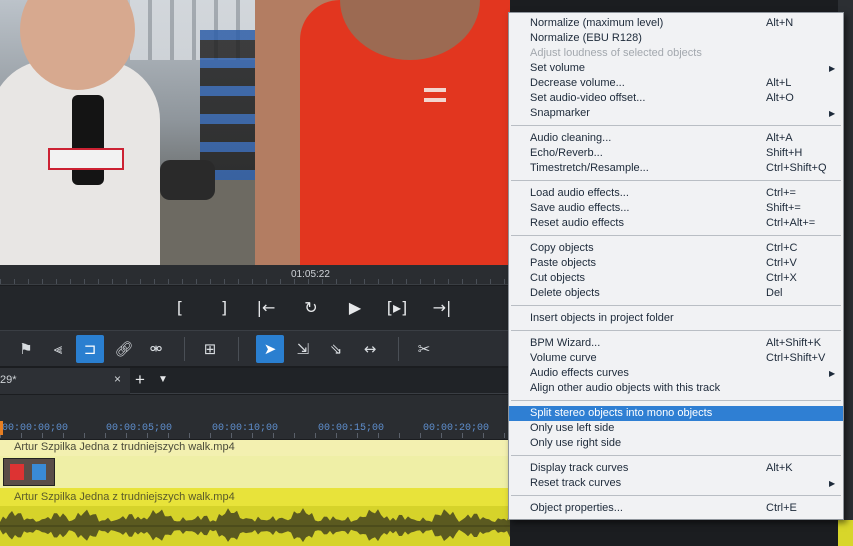 This screenshot has width=853, height=546. Describe the element at coordinates (676, 248) in the screenshot. I see `menu-item-copy-objects: Copy objects Ctrl+C` at that location.